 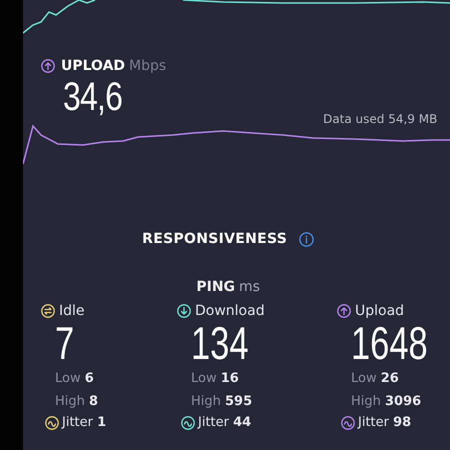 What do you see at coordinates (249, 287) in the screenshot?
I see `ping-unit: ms` at bounding box center [249, 287].